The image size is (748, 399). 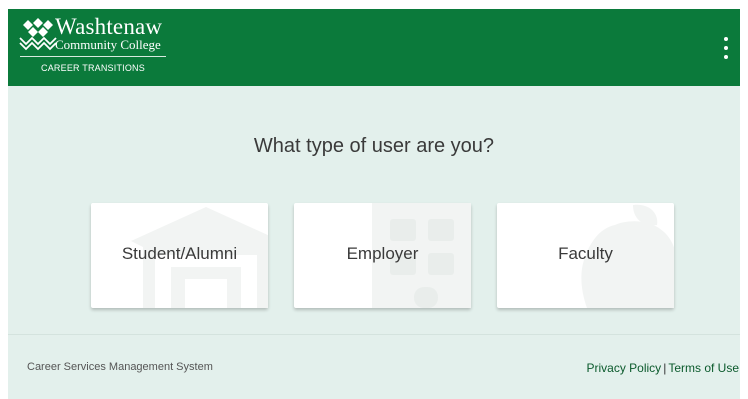 I want to click on employer-button: Employer, so click(x=382, y=255).